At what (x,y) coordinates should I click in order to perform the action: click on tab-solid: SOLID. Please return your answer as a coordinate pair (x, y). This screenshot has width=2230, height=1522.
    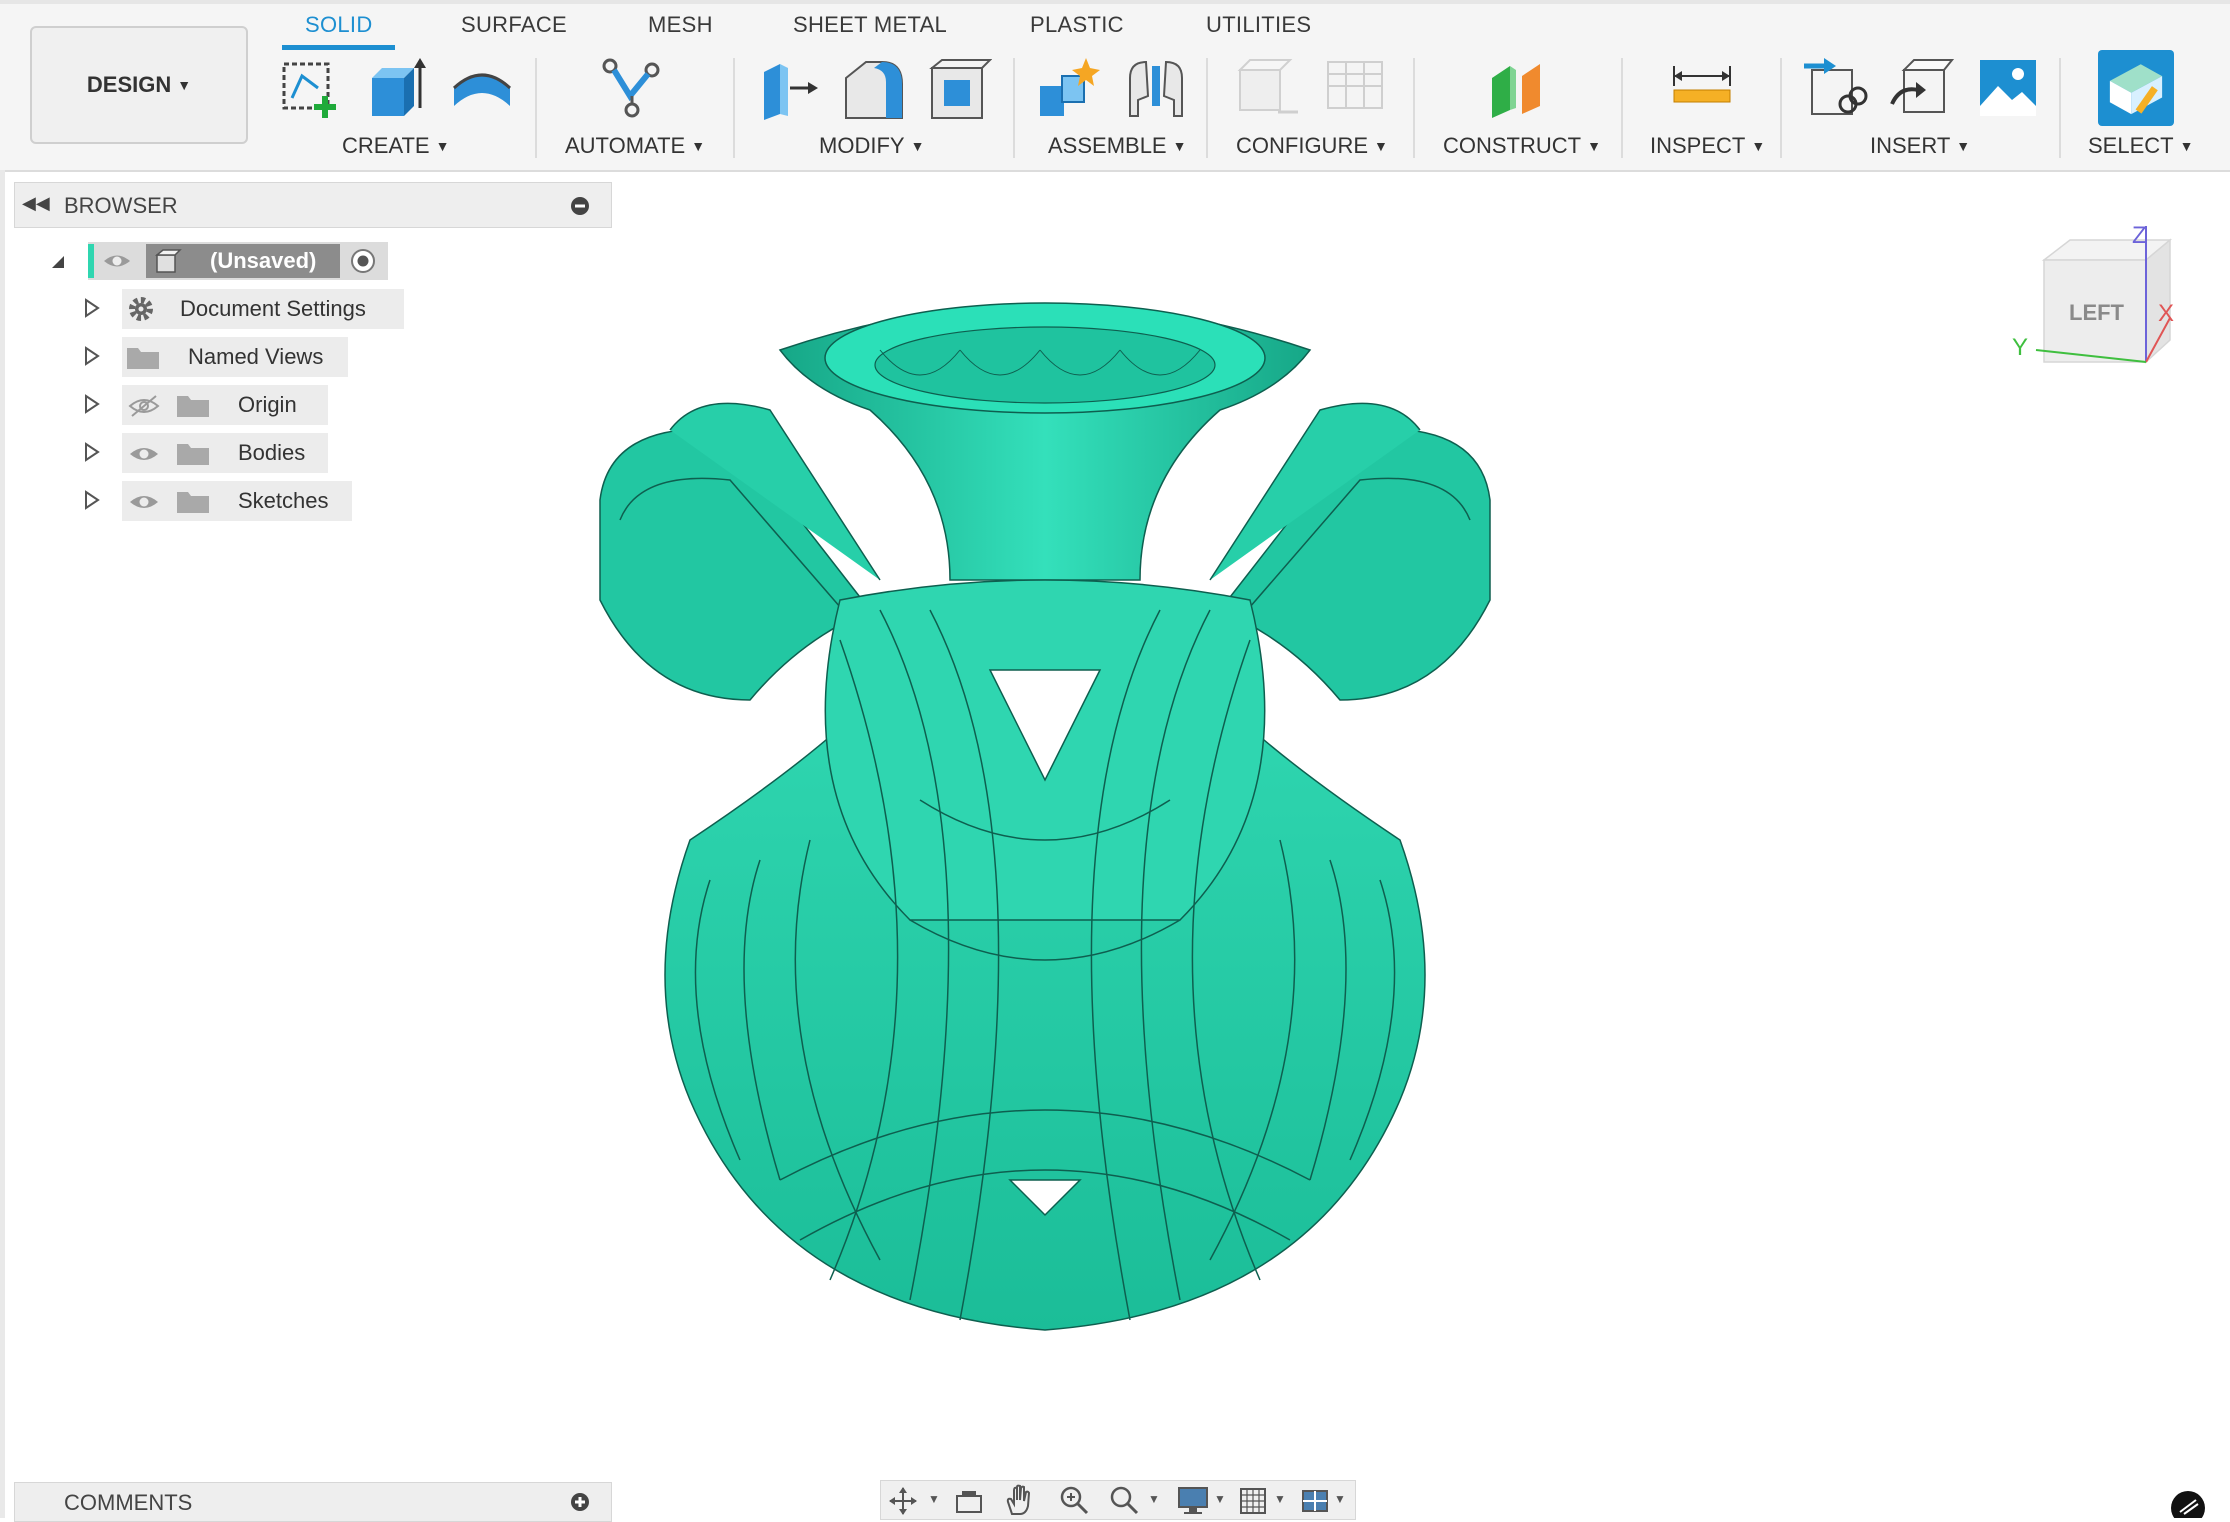
    Looking at the image, I should click on (339, 25).